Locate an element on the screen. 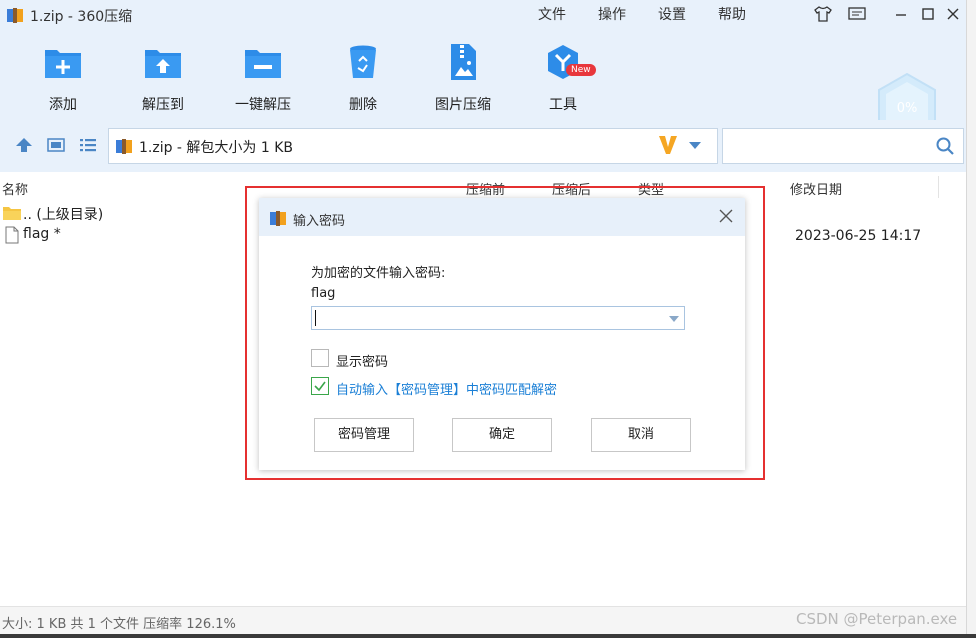 The height and width of the screenshot is (638, 976). search-icon is located at coordinates (945, 146).